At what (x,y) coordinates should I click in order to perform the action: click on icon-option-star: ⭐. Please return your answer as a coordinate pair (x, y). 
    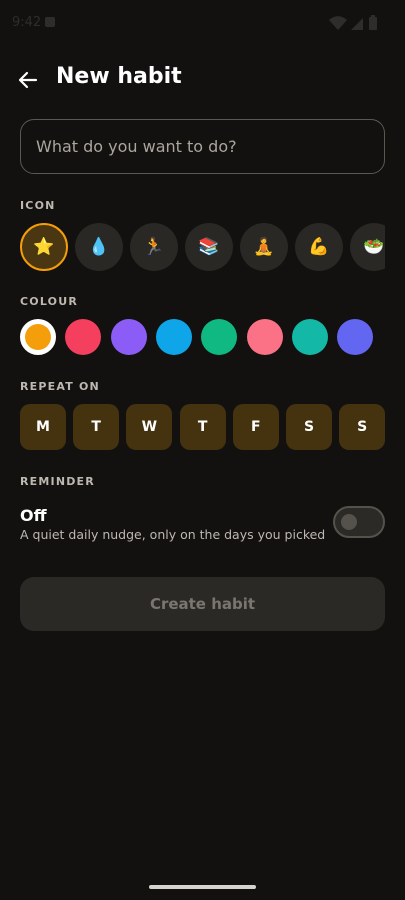
    Looking at the image, I should click on (44, 247).